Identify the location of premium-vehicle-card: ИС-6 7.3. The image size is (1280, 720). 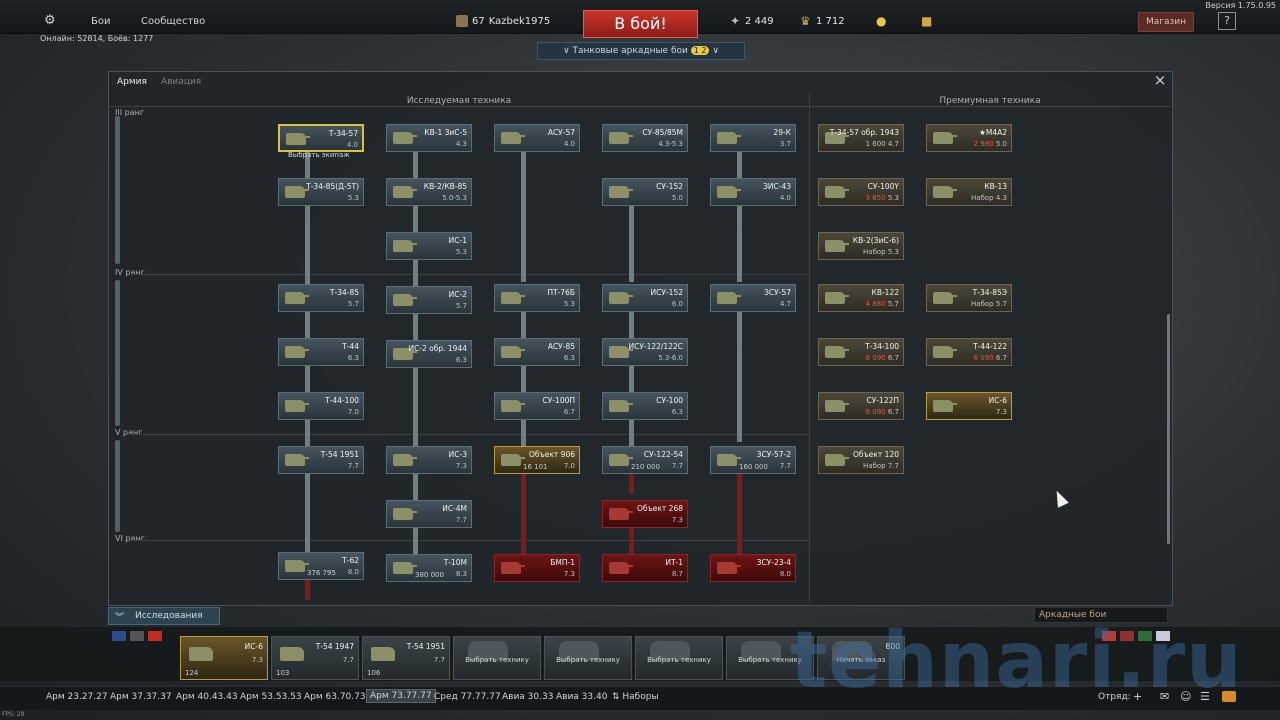
(969, 406).